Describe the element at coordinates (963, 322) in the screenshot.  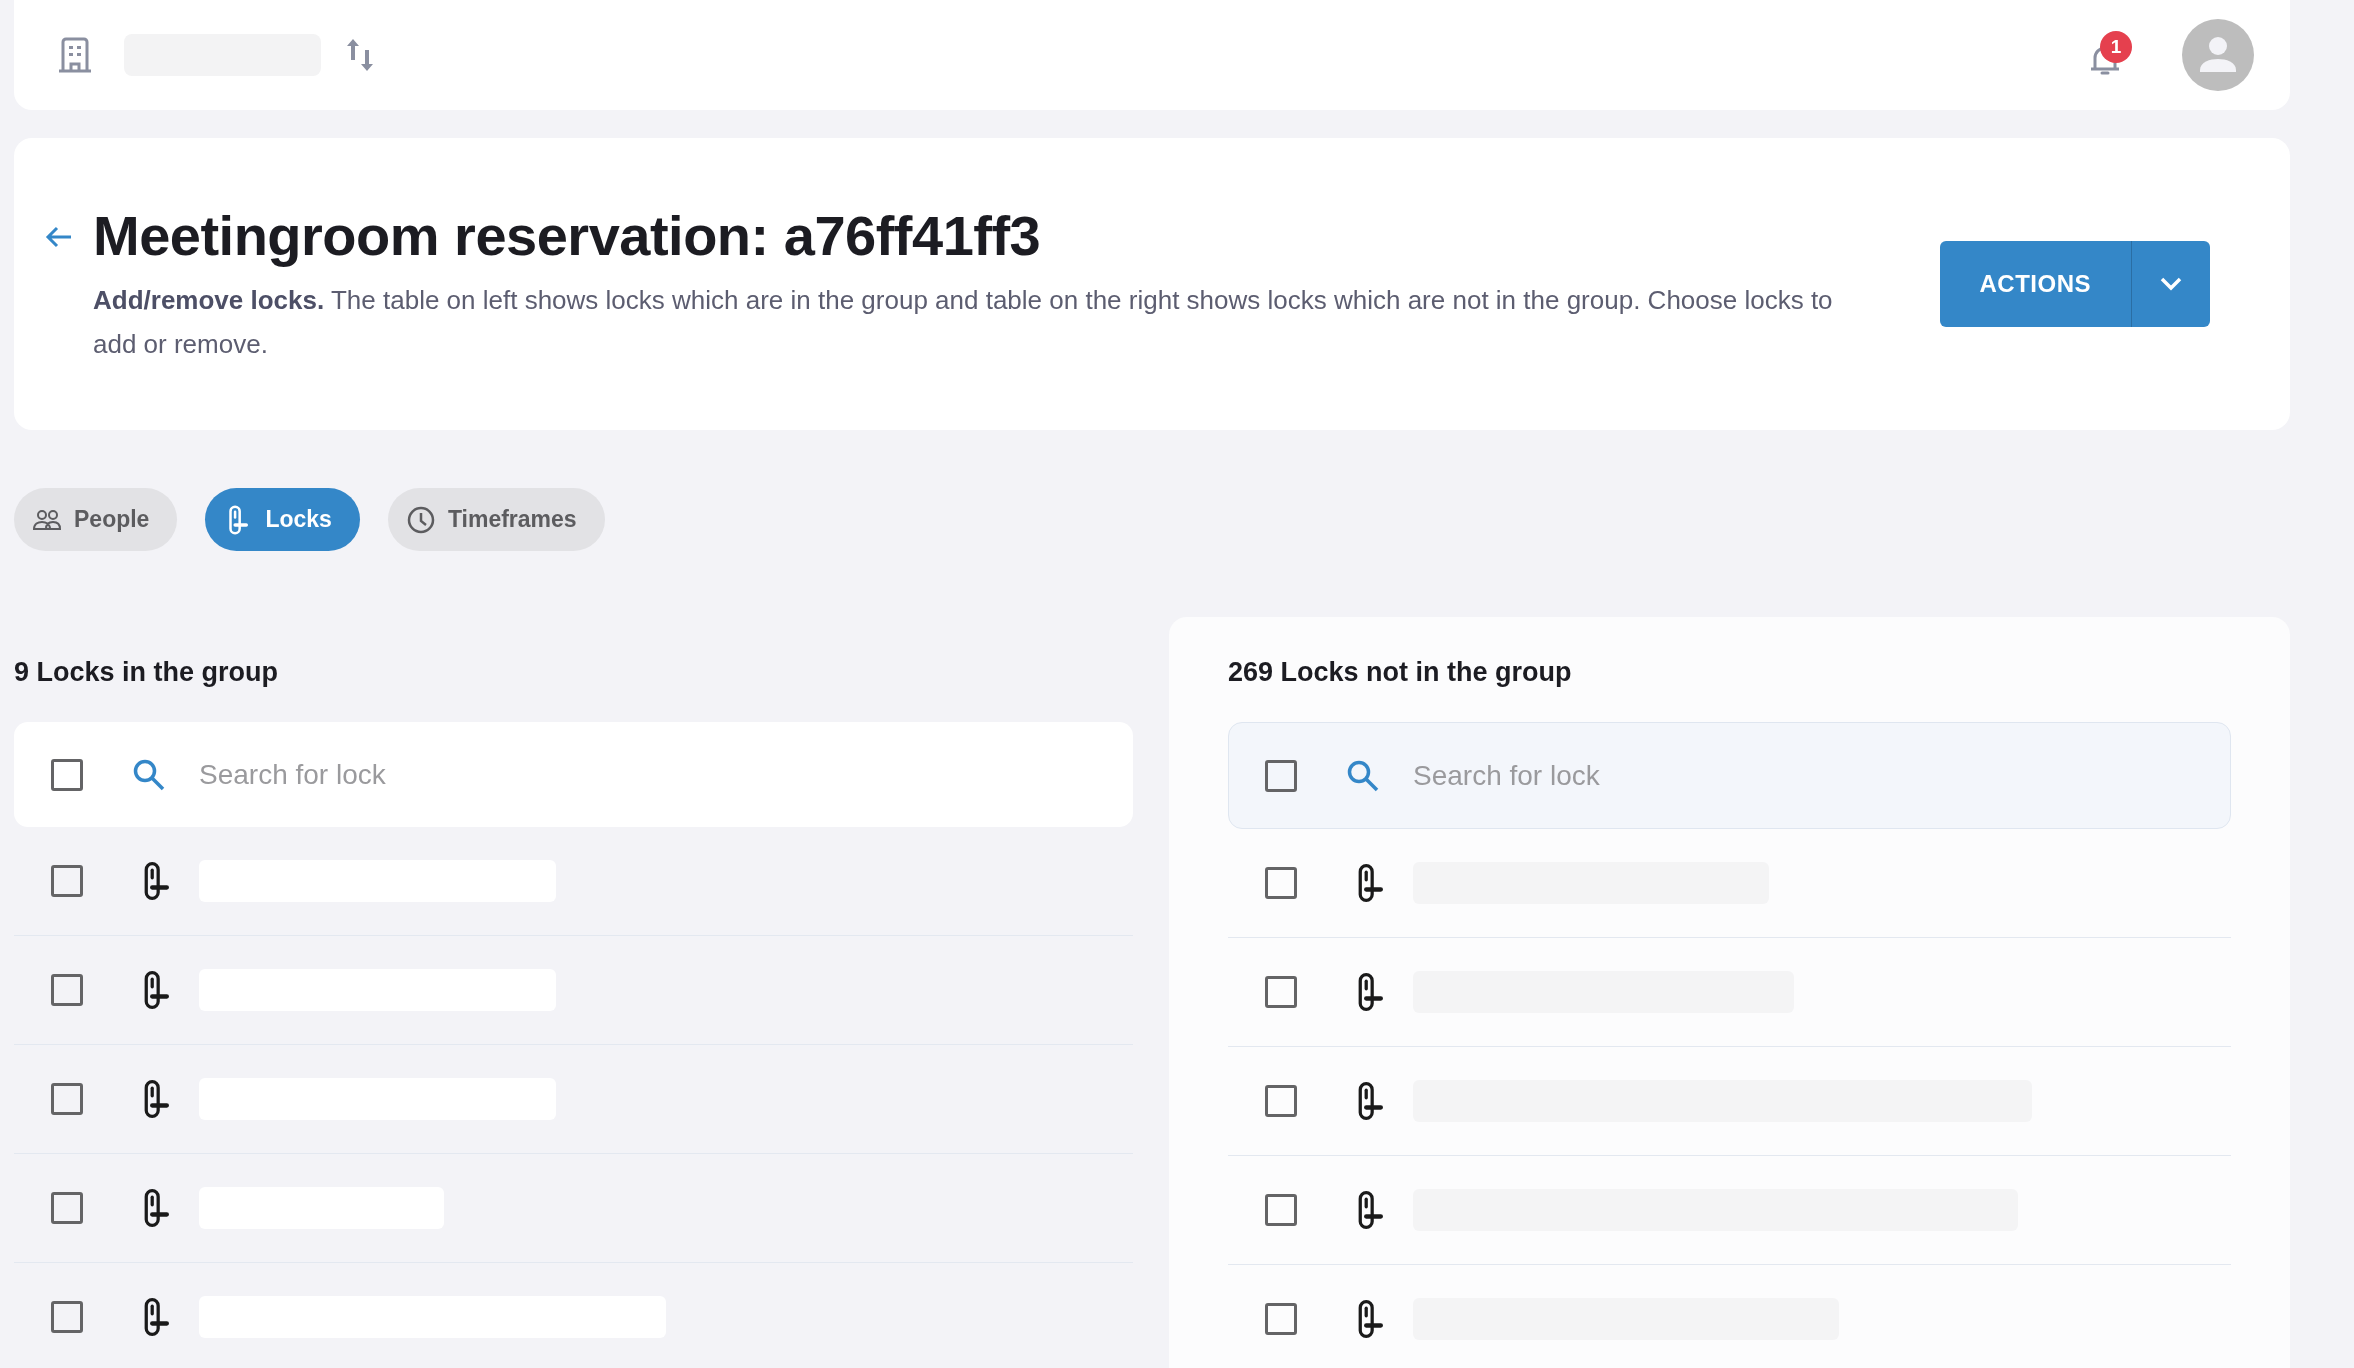
I see `description-text: Add/remove locks. The table on left shows locks which are in the group and table on the right shows locks which are not in the group. Choose locks to add or remove.` at that location.